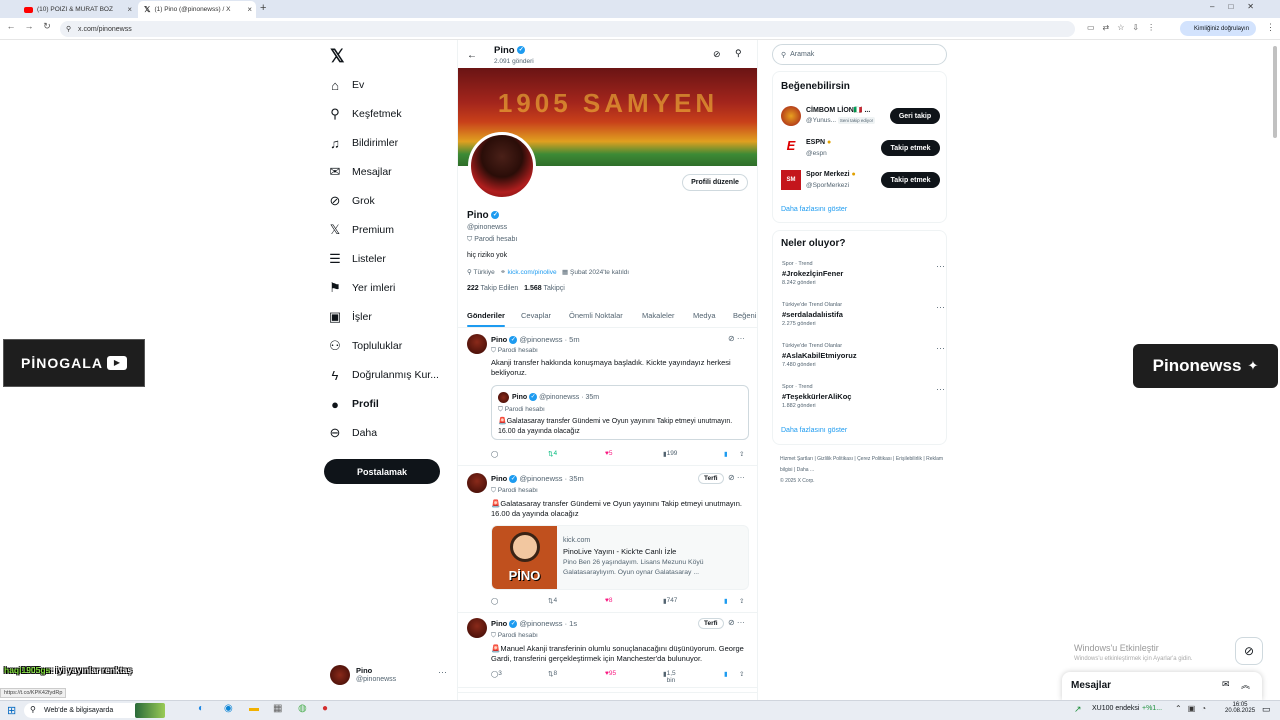  I want to click on windows-start-icon: ⊞, so click(11, 710).